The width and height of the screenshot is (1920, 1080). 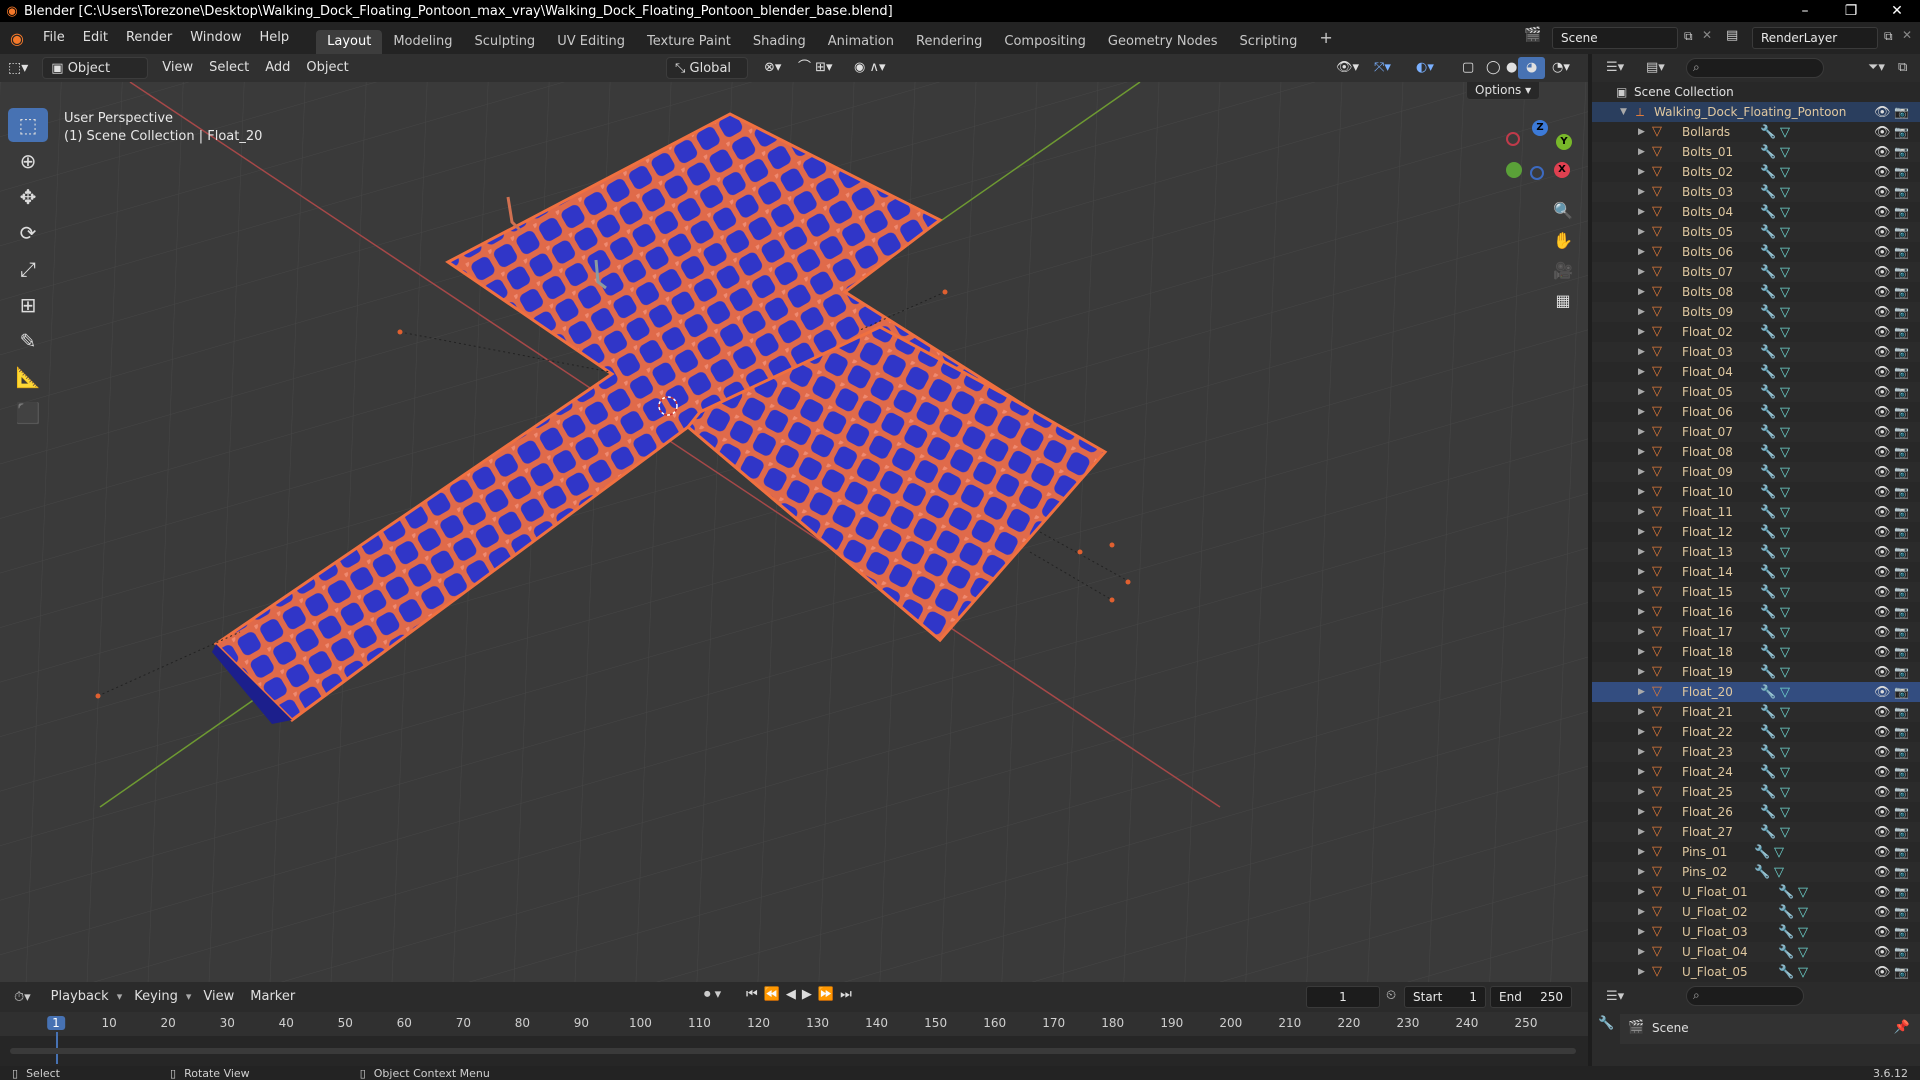 What do you see at coordinates (1756, 432) in the screenshot?
I see `outliner-item-float_07: ▶ ▽ Float_07 🔧 ▽ 👁 📷` at bounding box center [1756, 432].